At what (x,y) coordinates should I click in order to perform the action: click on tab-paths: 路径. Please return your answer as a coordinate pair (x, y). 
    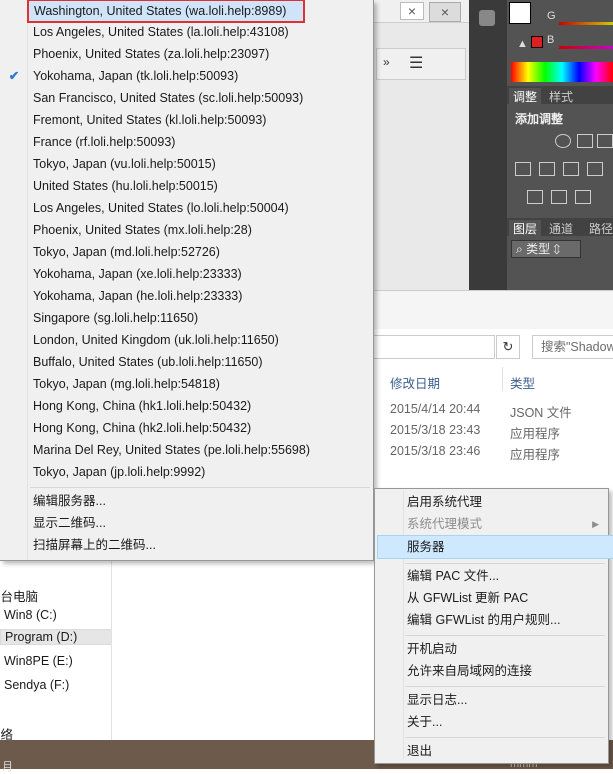
    Looking at the image, I should click on (601, 228).